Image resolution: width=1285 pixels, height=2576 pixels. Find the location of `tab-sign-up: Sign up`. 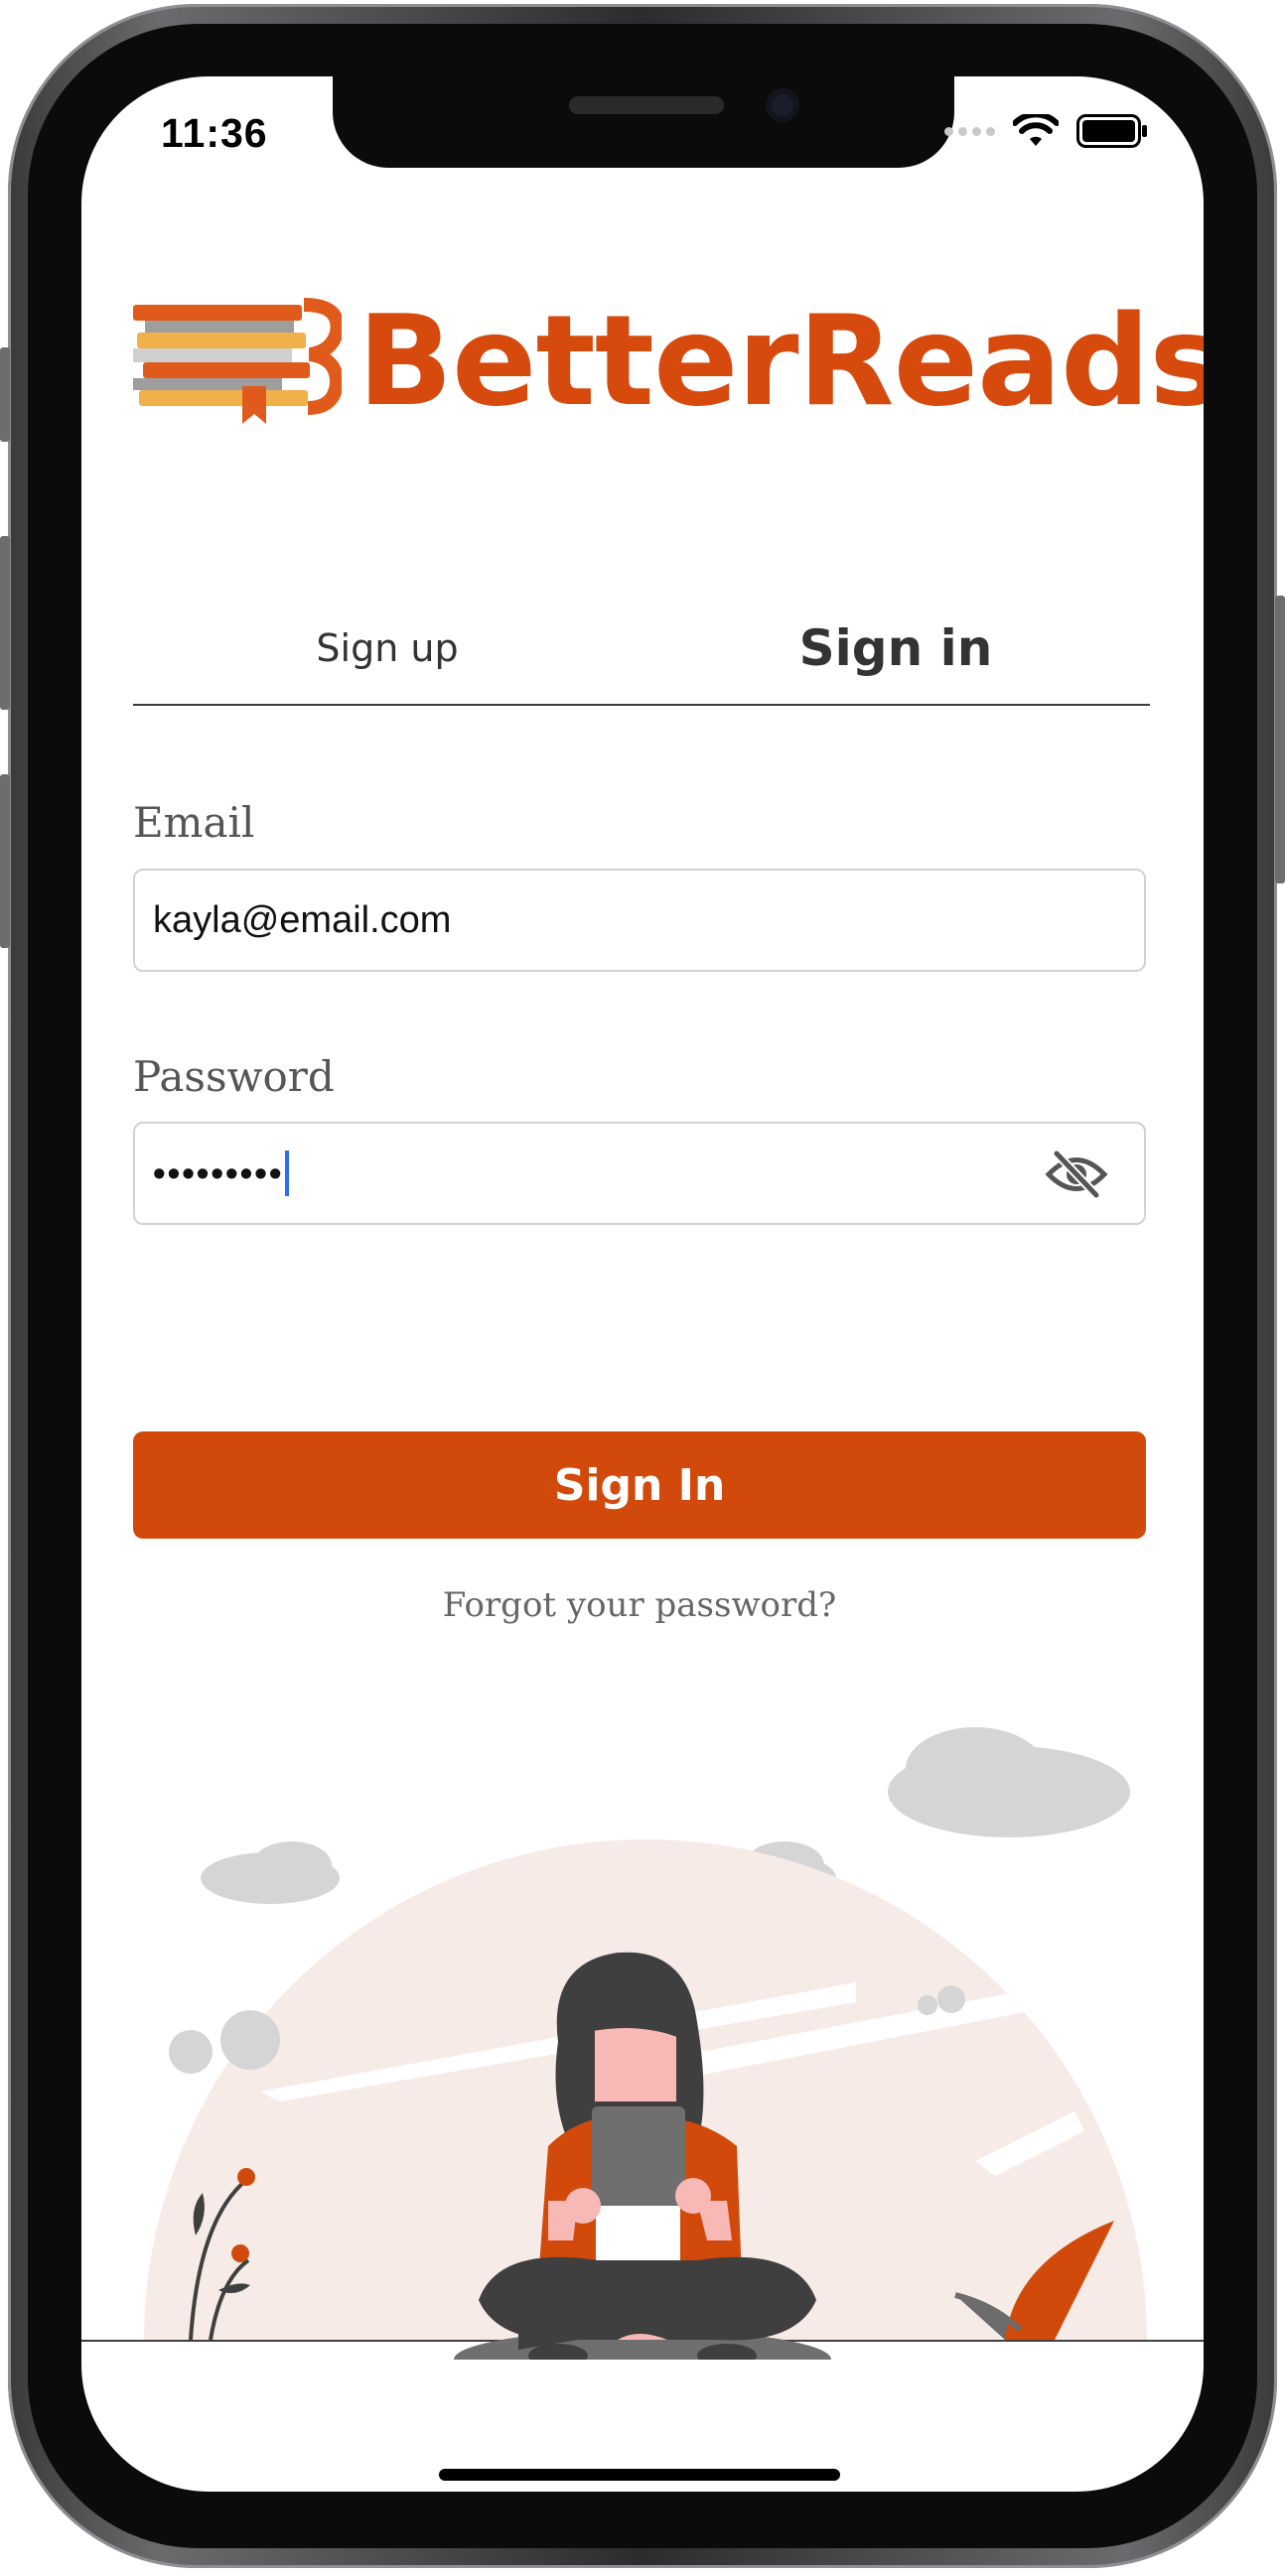

tab-sign-up: Sign up is located at coordinates (387, 648).